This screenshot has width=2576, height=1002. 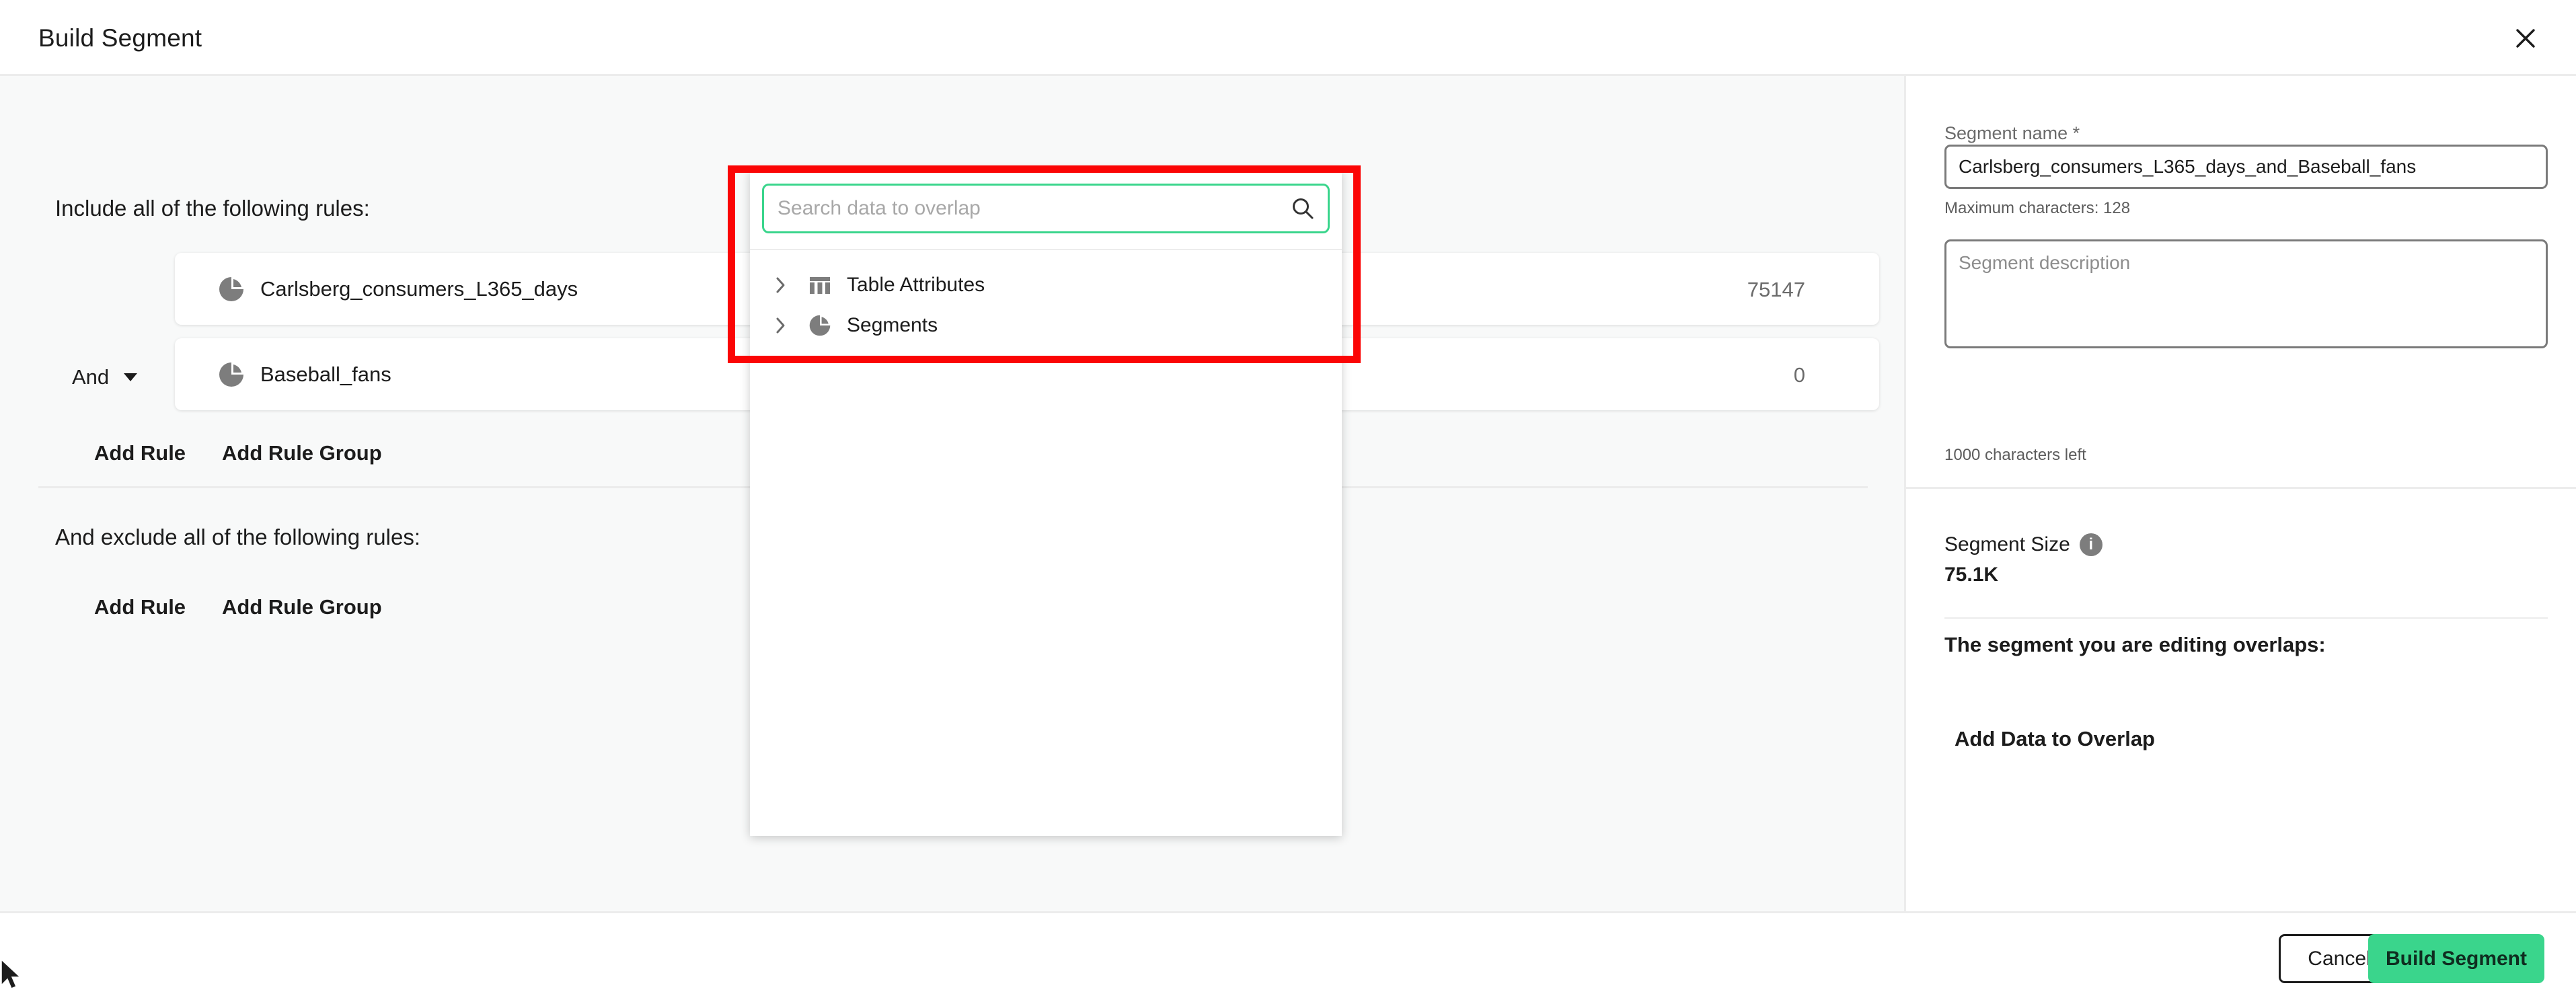 What do you see at coordinates (1046, 249) in the screenshot?
I see `dropdown-divider` at bounding box center [1046, 249].